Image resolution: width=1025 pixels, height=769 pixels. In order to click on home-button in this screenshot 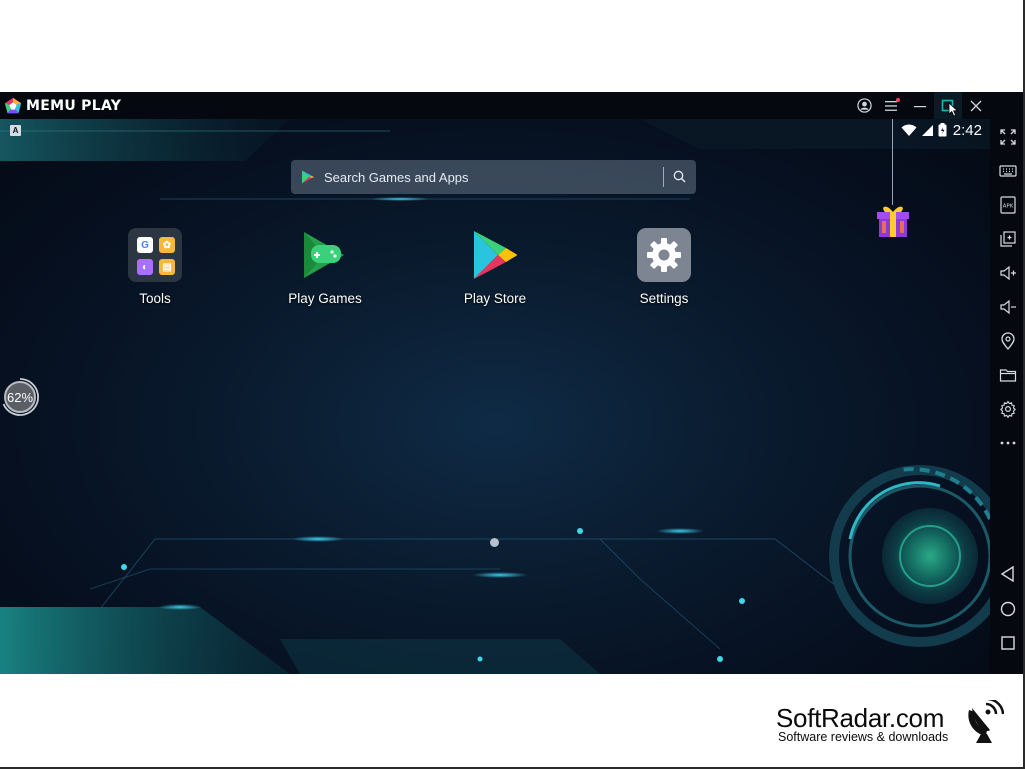, I will do `click(1007, 609)`.